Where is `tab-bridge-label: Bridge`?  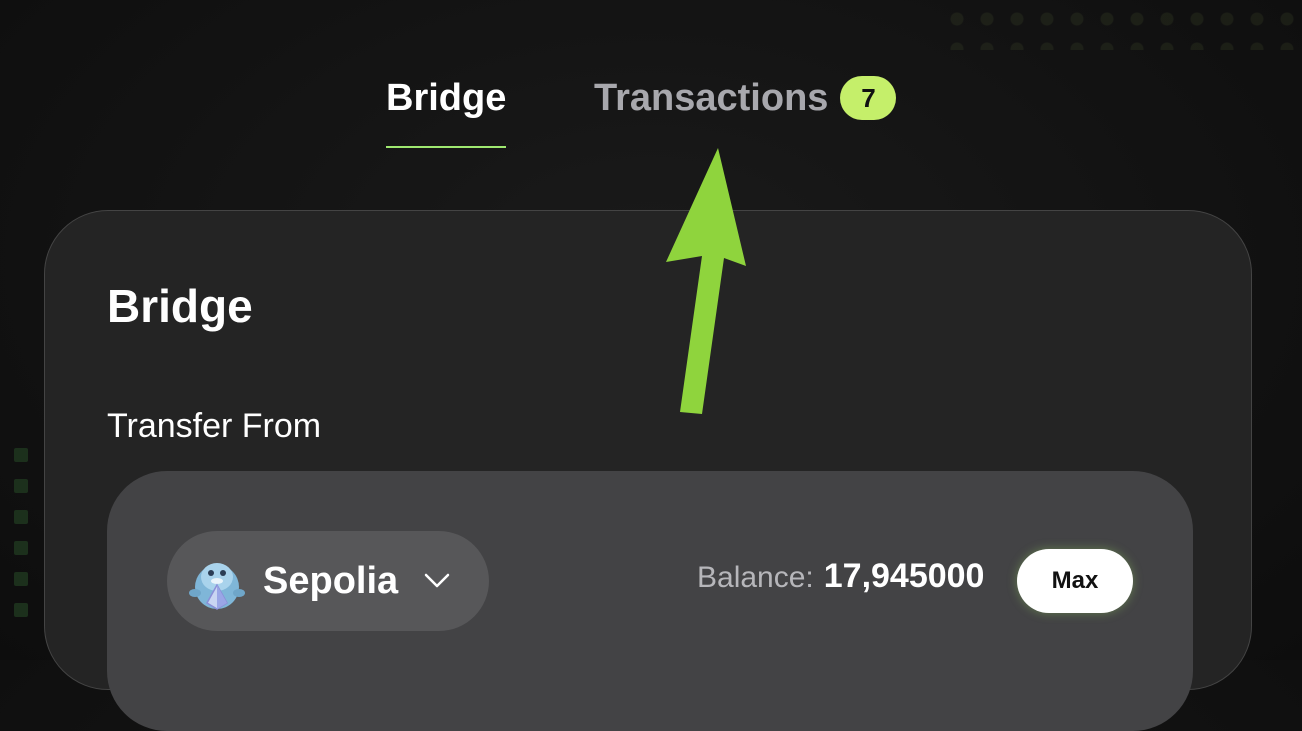 tab-bridge-label: Bridge is located at coordinates (446, 98).